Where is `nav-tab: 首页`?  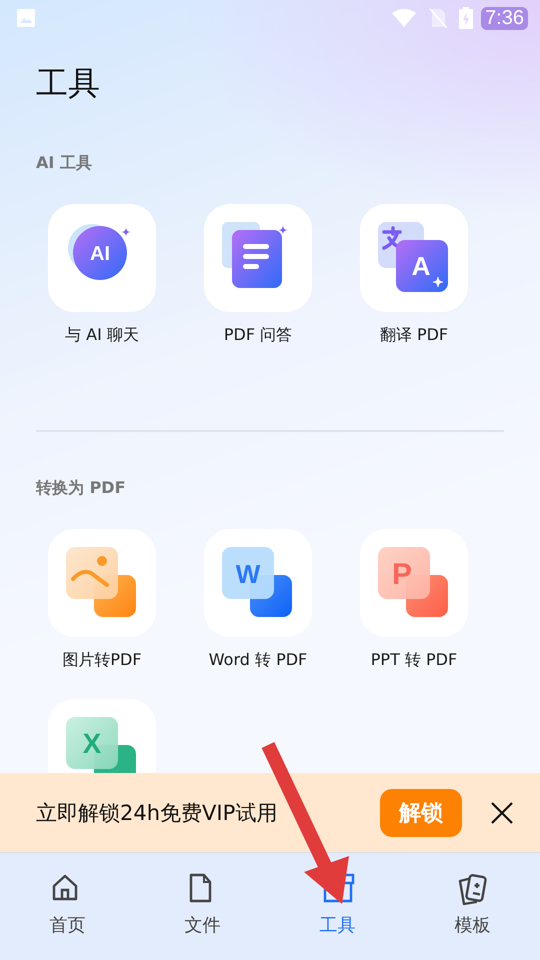
nav-tab: 首页 is located at coordinates (67, 905).